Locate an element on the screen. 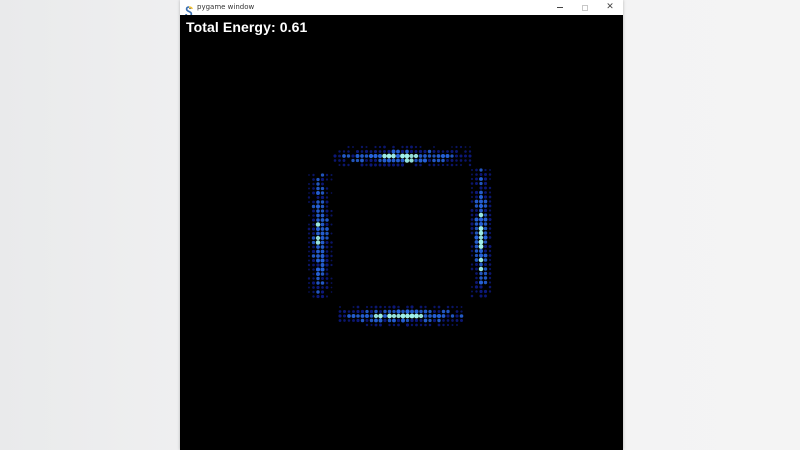 This screenshot has width=800, height=450. minimize-button is located at coordinates (560, 7).